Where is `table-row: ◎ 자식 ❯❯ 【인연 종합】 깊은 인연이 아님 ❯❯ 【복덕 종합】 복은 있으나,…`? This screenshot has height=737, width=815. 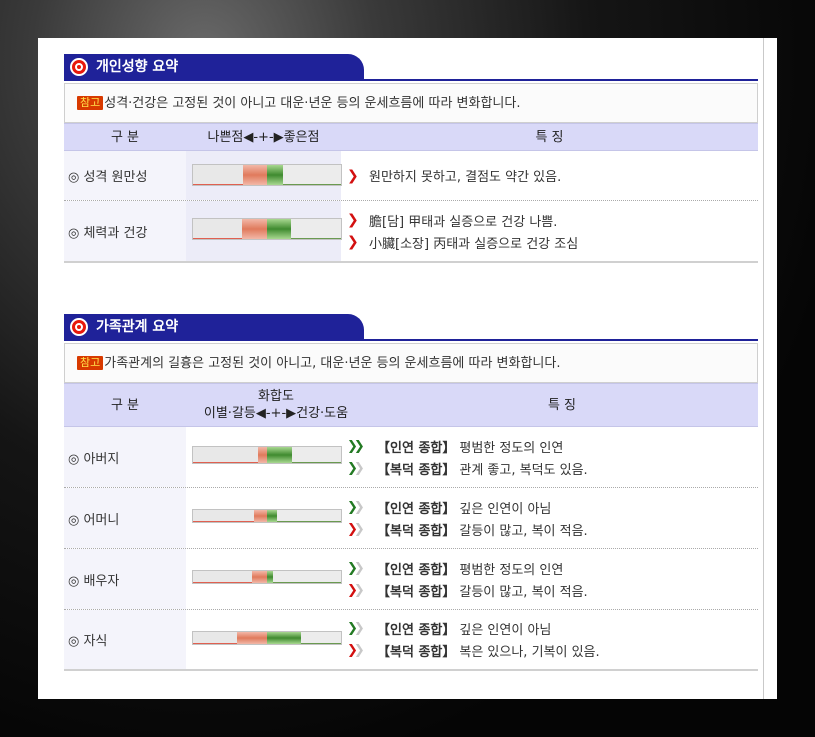
table-row: ◎ 자식 ❯❯ 【인연 종합】 깊은 인연이 아님 ❯❯ 【복덕 종합】 복은 있으나,… is located at coordinates (411, 640).